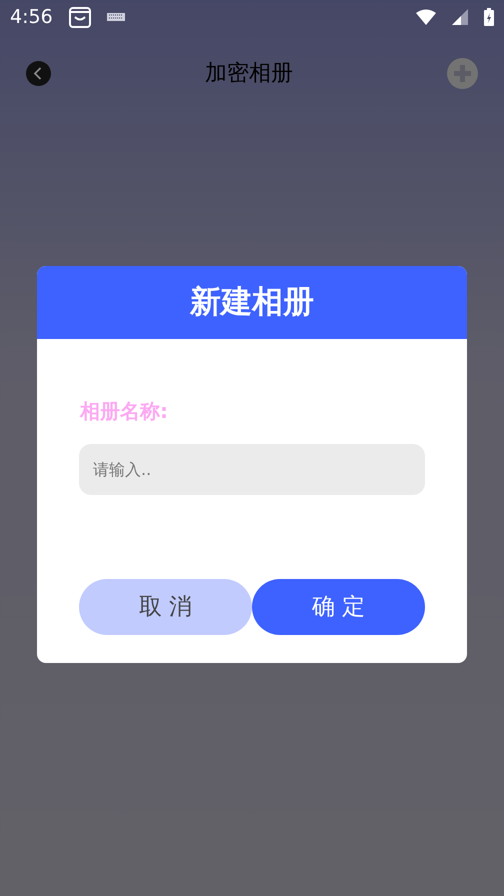 The height and width of the screenshot is (896, 504). Describe the element at coordinates (124, 411) in the screenshot. I see `field-label: 相册名称:` at that location.